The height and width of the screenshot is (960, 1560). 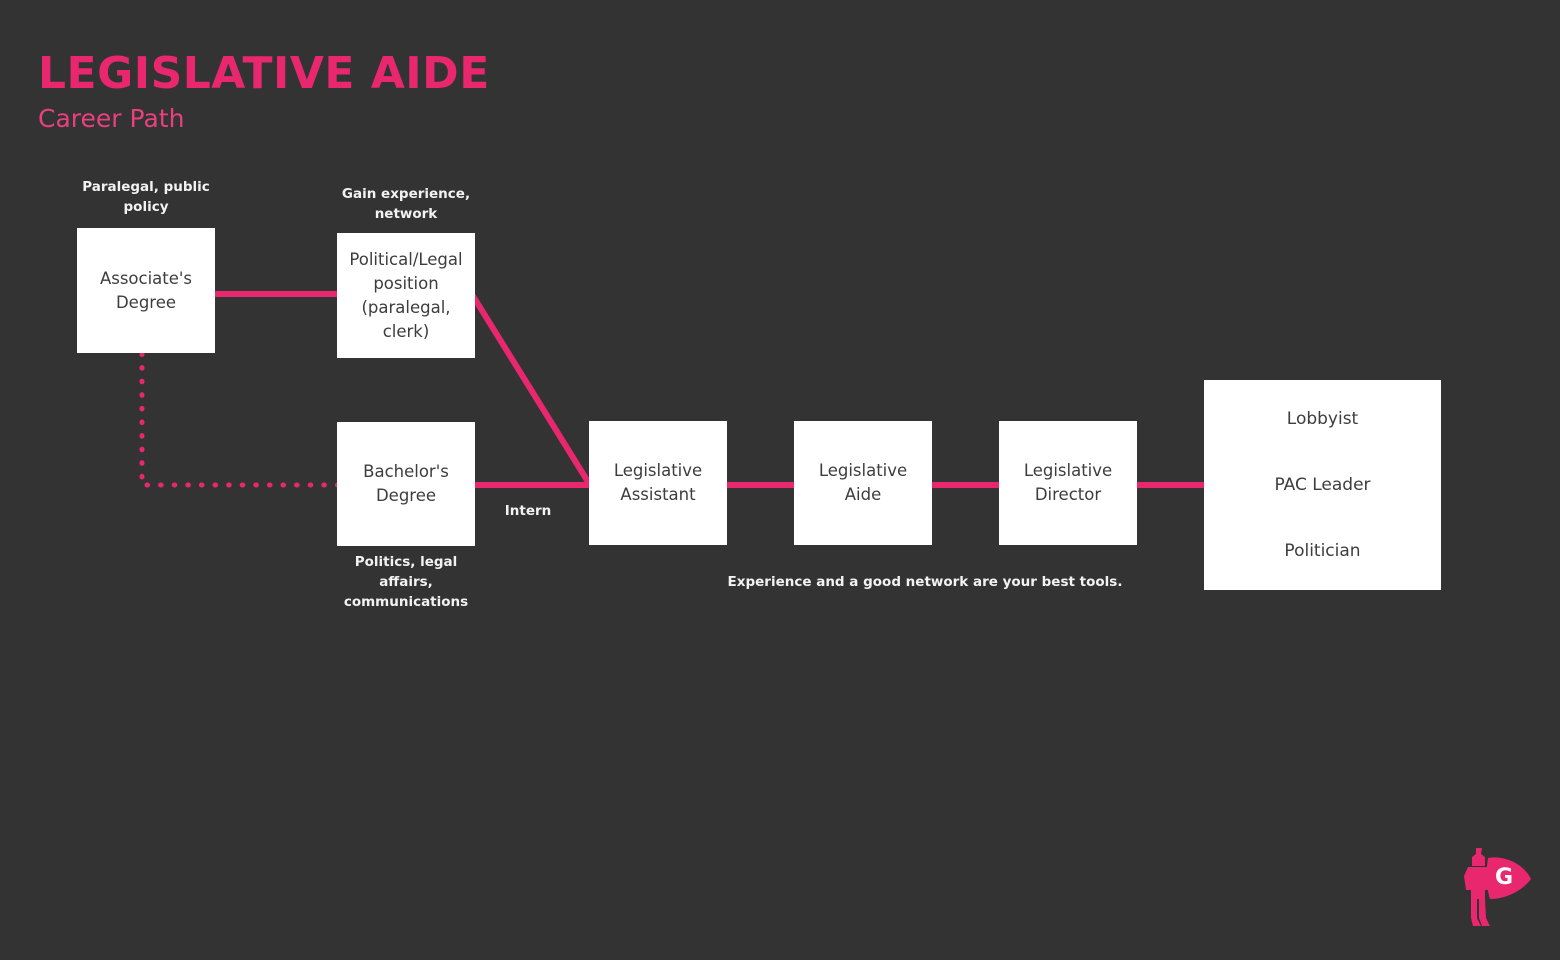 What do you see at coordinates (1478, 857) in the screenshot?
I see `logo-head` at bounding box center [1478, 857].